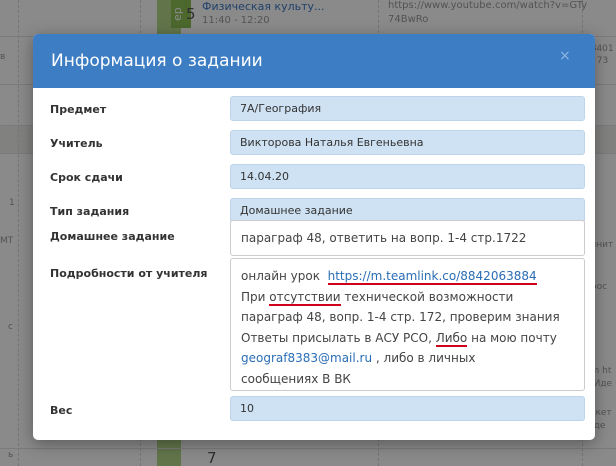  I want to click on details-line: сообщениях В ВК, so click(296, 378).